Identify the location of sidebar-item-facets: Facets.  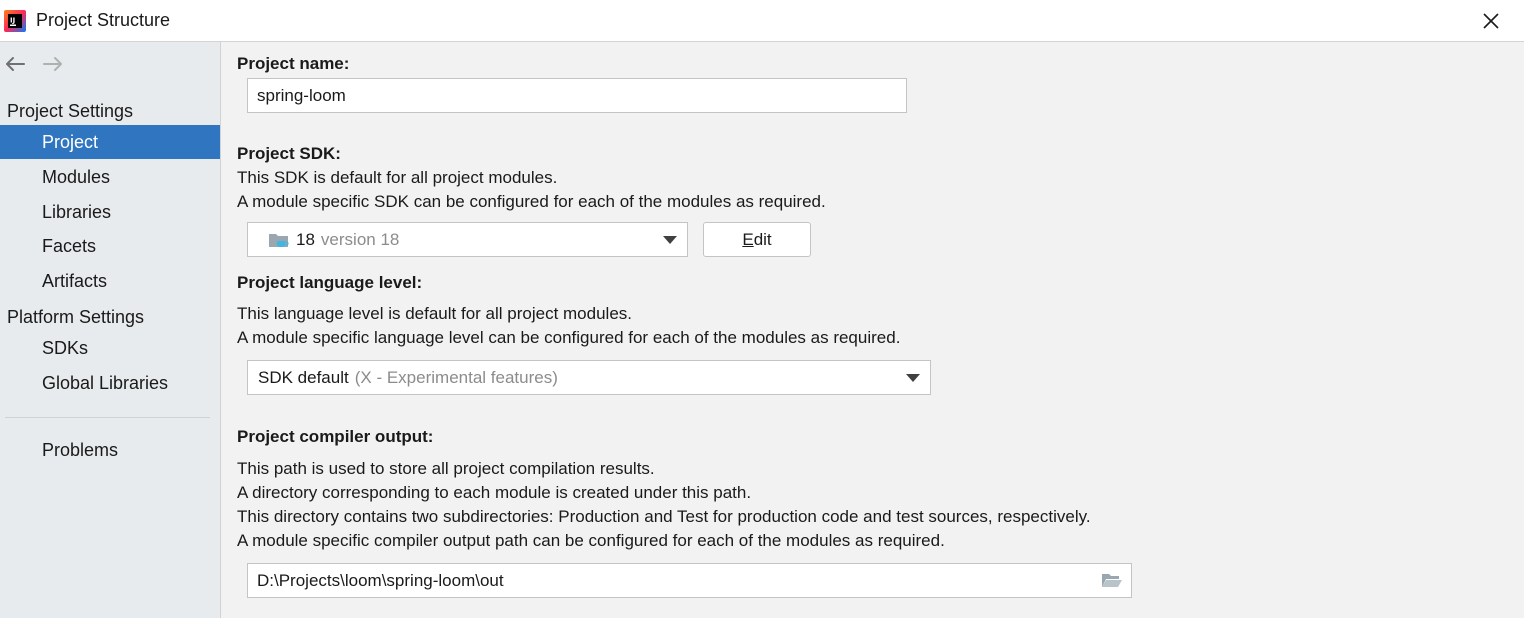
(110, 246).